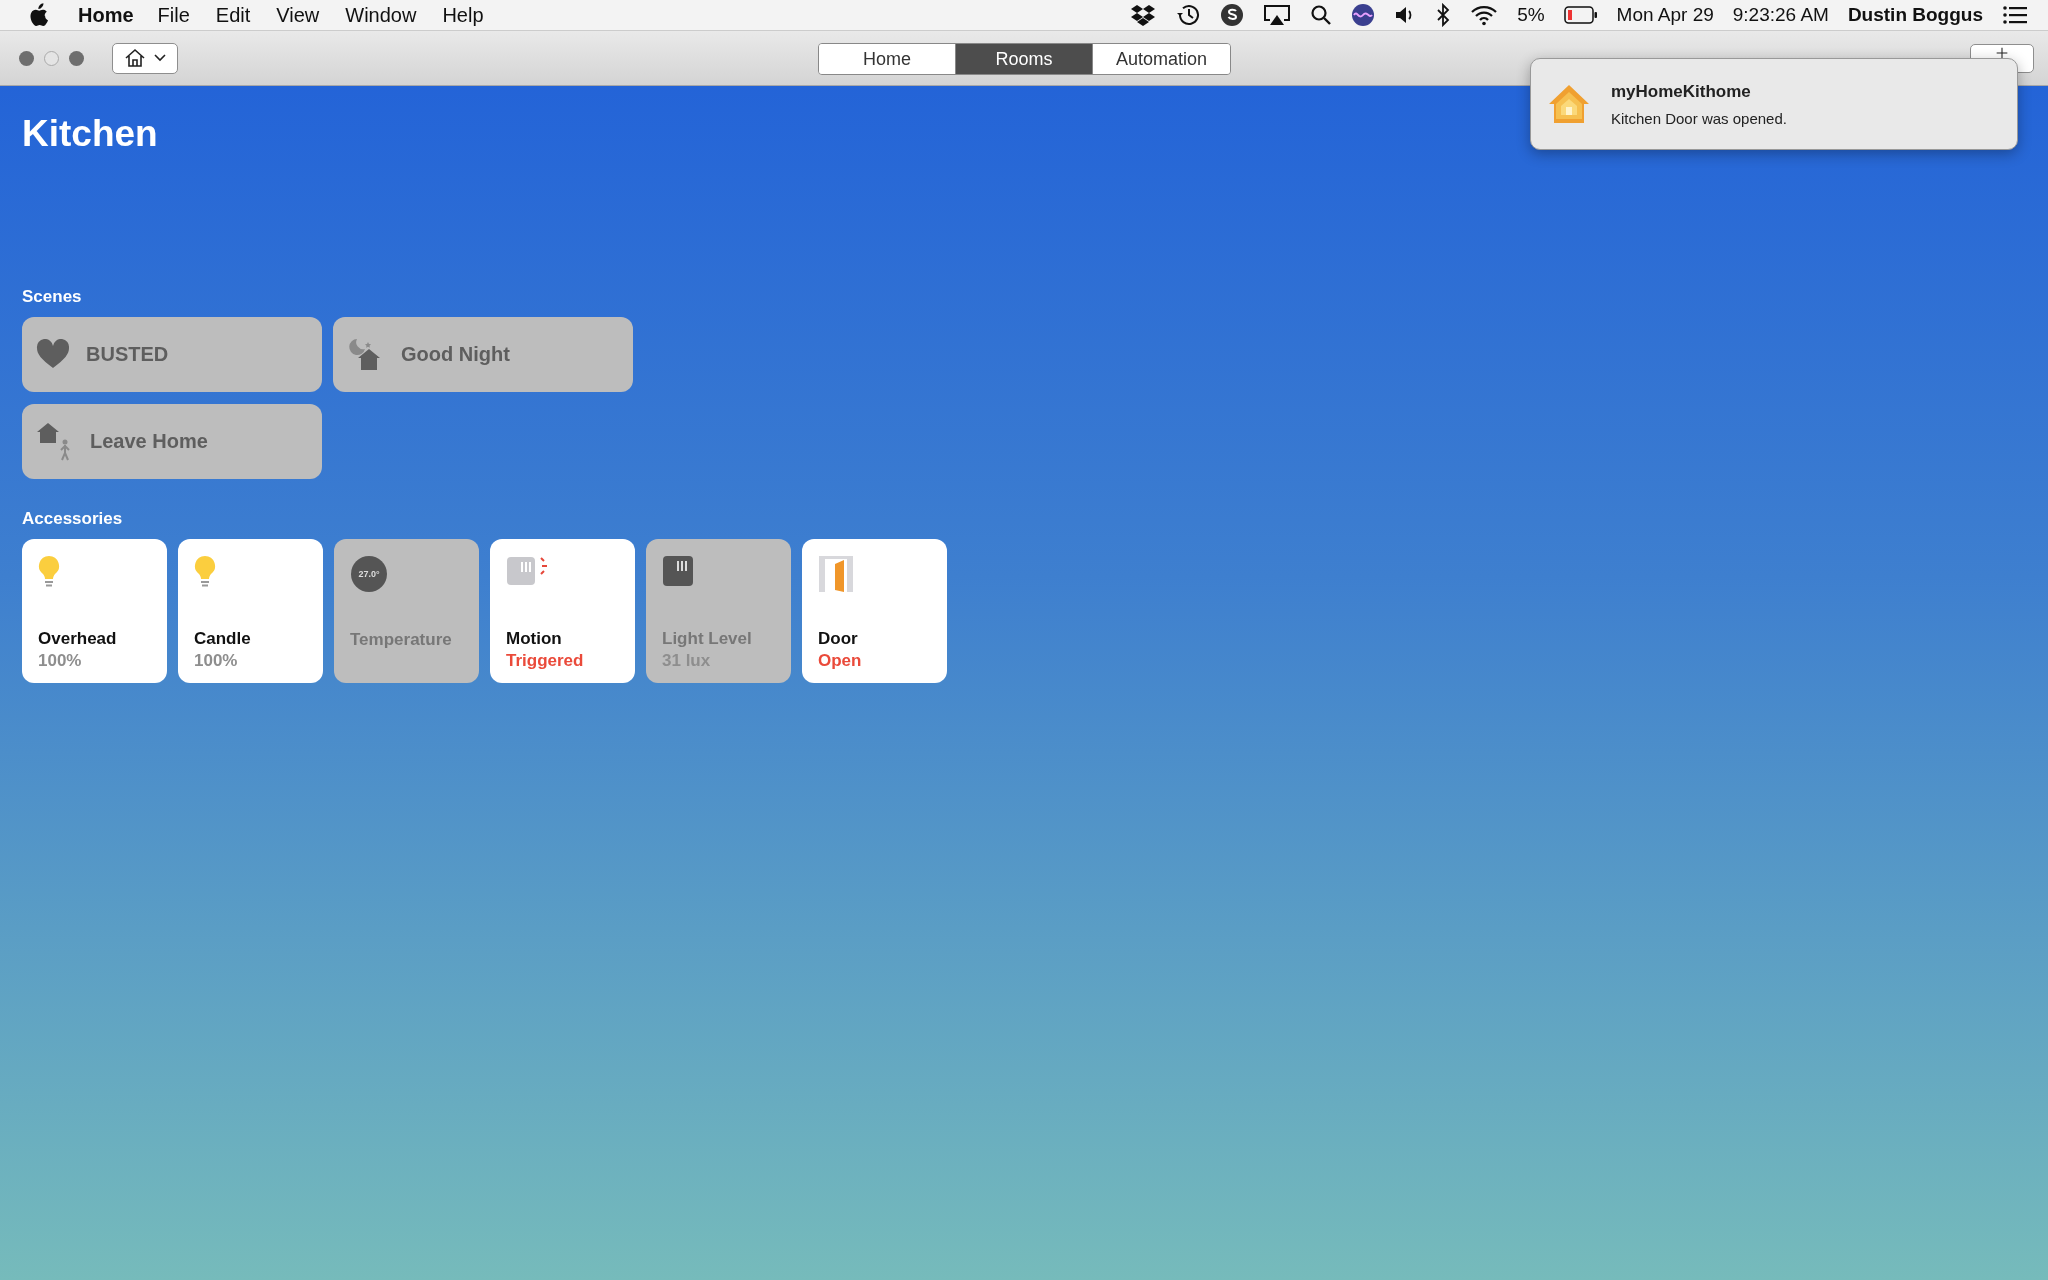 This screenshot has height=1280, width=2048. What do you see at coordinates (1277, 15) in the screenshot?
I see `airplay-icon` at bounding box center [1277, 15].